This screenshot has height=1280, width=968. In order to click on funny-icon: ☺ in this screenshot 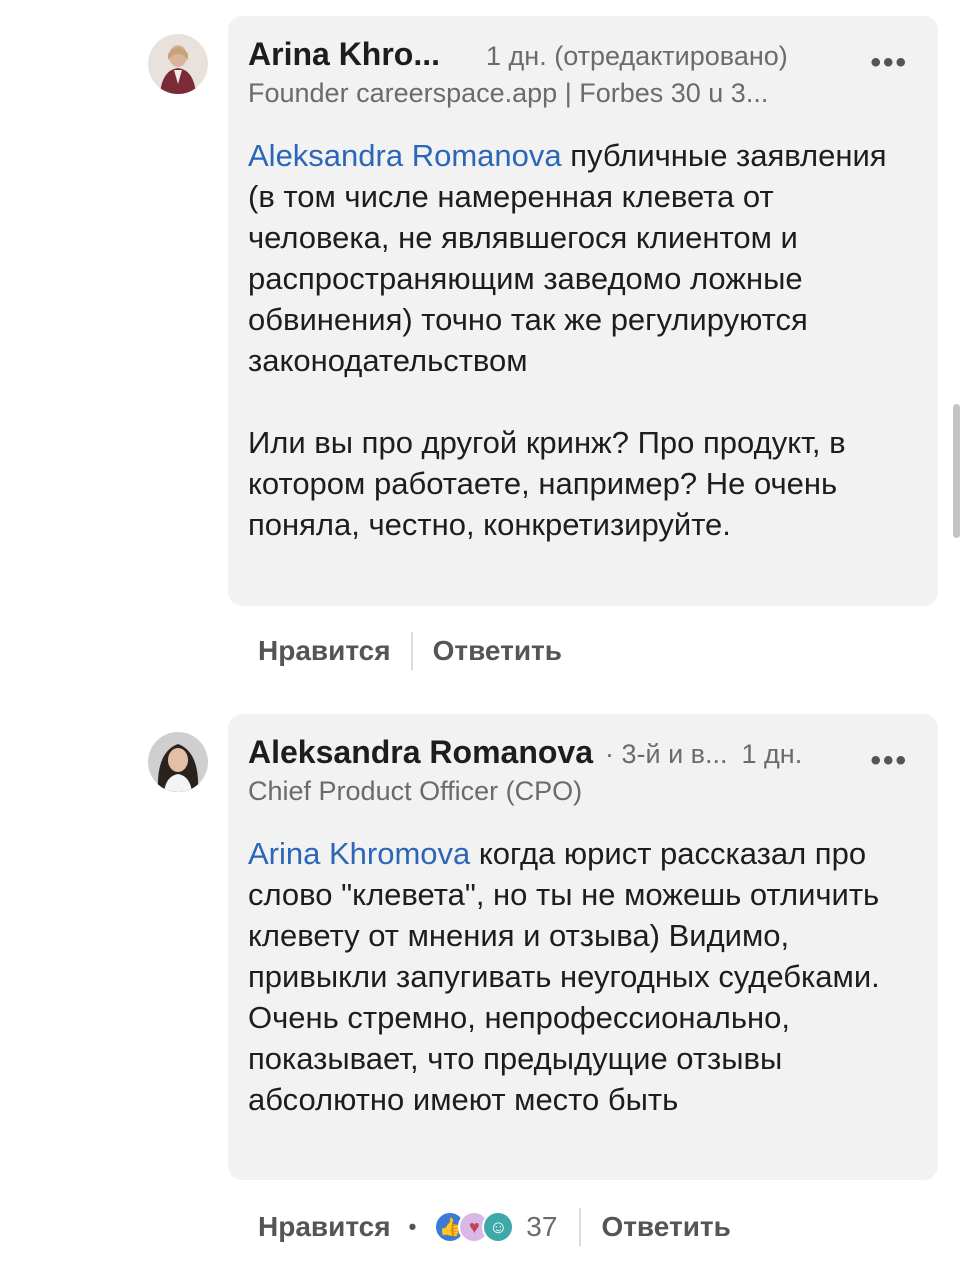, I will do `click(498, 1227)`.